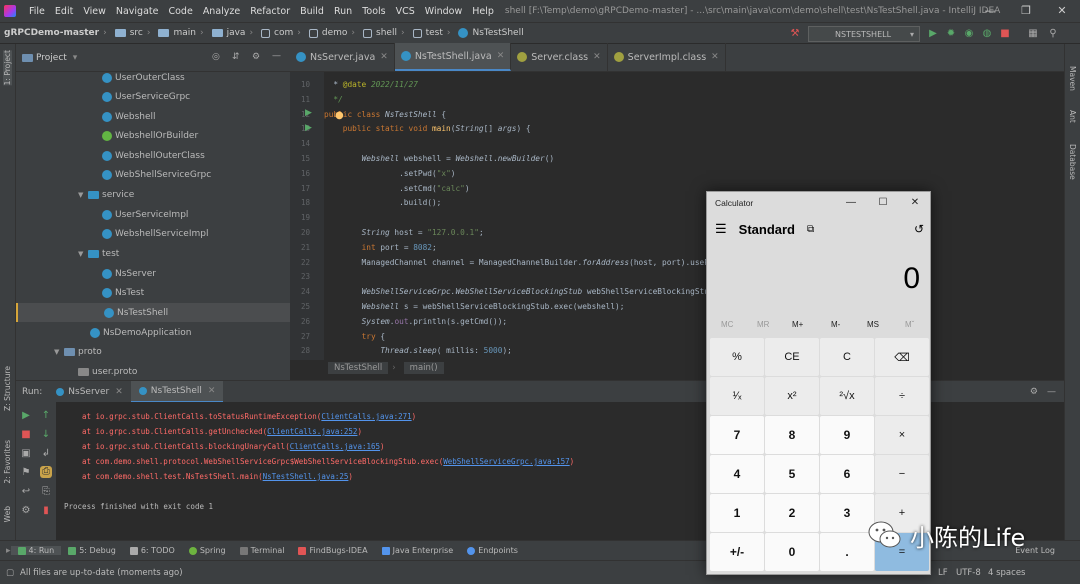 The width and height of the screenshot is (1080, 584). I want to click on layout-icon: ▢, so click(10, 573).